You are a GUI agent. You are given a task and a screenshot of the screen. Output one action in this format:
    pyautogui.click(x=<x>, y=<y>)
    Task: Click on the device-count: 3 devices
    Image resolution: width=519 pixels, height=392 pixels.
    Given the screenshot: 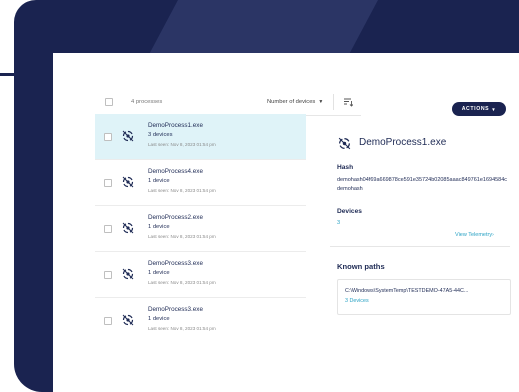 What is the action you would take?
    pyautogui.click(x=160, y=135)
    